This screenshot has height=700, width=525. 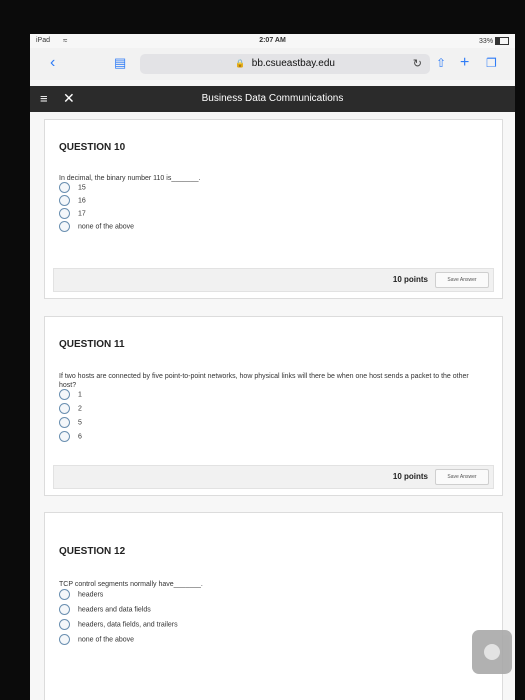 I want to click on new-tab-icon: +, so click(x=464, y=63).